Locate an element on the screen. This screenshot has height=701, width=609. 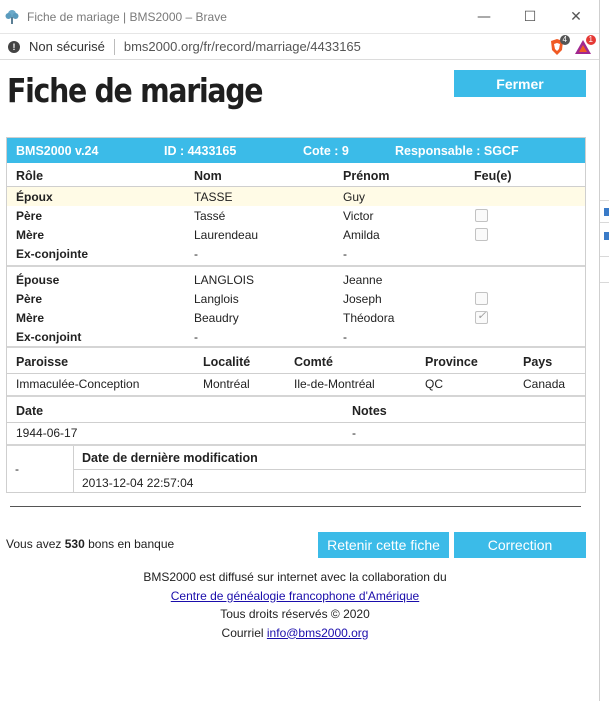
table-row: Épouse LANGLOIS Jeanne is located at coordinates (296, 279).